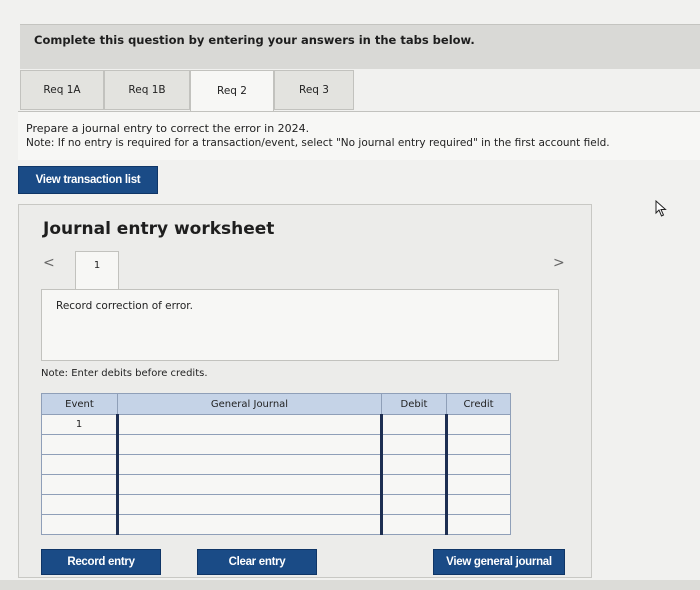 The width and height of the screenshot is (700, 590). Describe the element at coordinates (414, 404) in the screenshot. I see `column-header-debit: Debit` at that location.